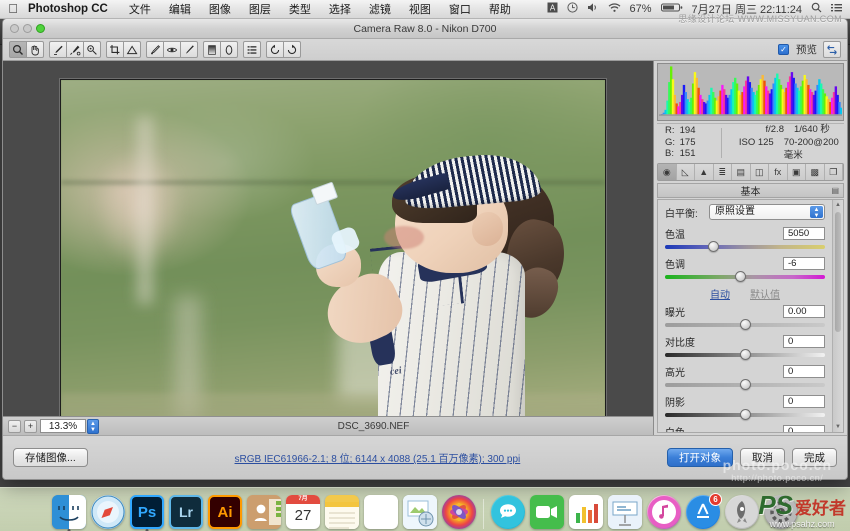 The width and height of the screenshot is (850, 531). What do you see at coordinates (838, 205) in the screenshot?
I see `scroll-up-arrow-icon: ▲` at bounding box center [838, 205].